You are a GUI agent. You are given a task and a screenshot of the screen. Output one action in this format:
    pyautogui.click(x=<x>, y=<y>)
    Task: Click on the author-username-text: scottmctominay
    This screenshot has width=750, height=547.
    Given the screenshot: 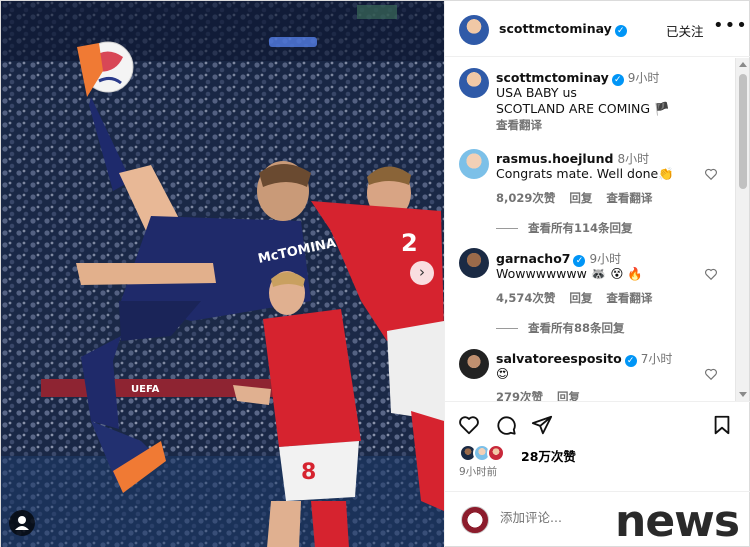 What is the action you would take?
    pyautogui.click(x=555, y=28)
    